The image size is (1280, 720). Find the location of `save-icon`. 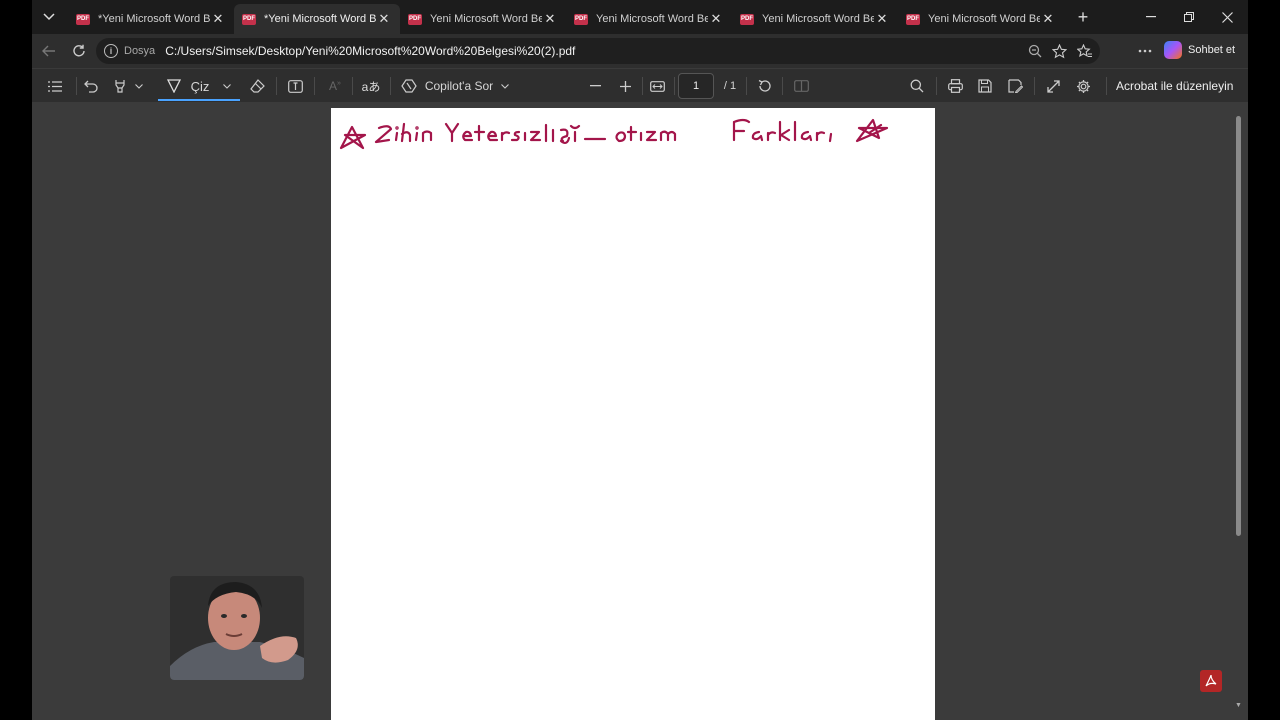

save-icon is located at coordinates (985, 86).